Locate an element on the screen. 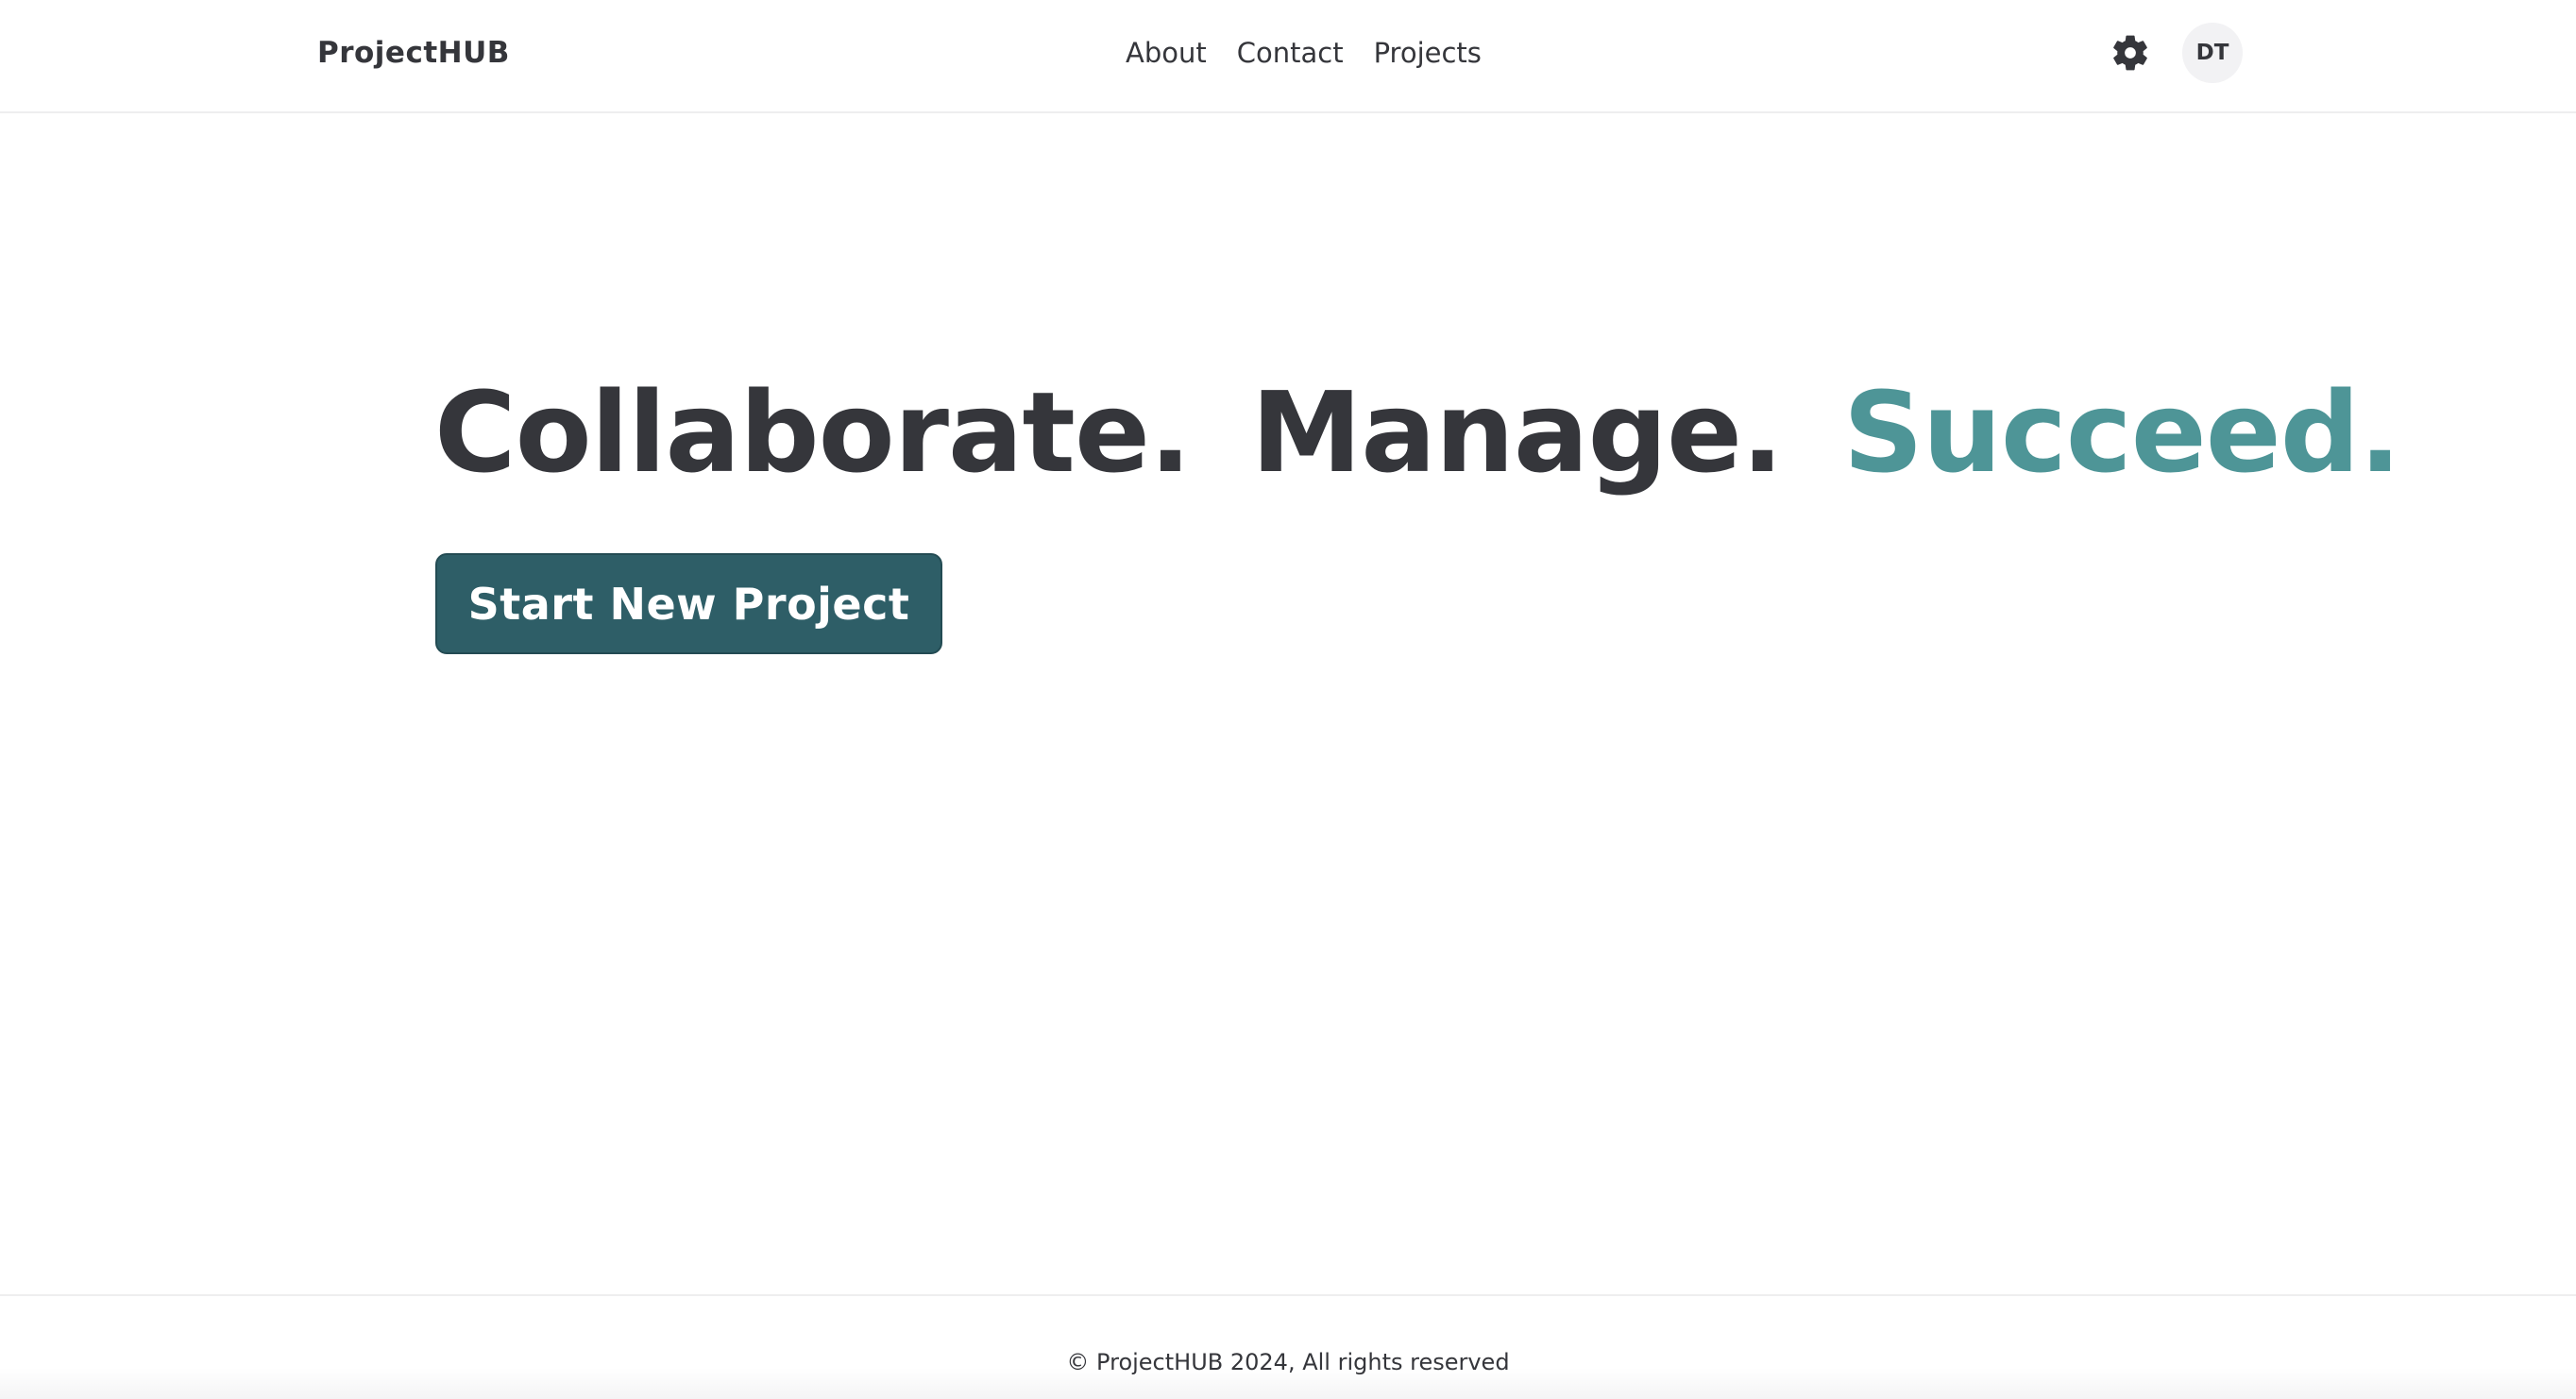 The image size is (2576, 1399). hero-word-collaborate: Collaborate. is located at coordinates (813, 432).